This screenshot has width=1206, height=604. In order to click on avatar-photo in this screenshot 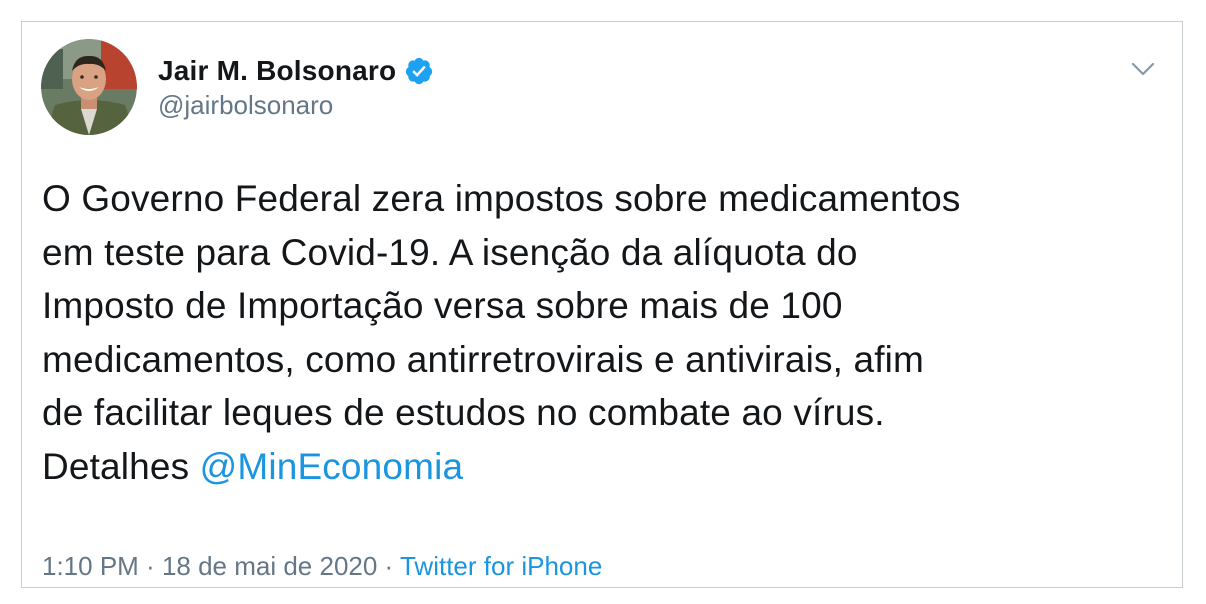, I will do `click(89, 87)`.